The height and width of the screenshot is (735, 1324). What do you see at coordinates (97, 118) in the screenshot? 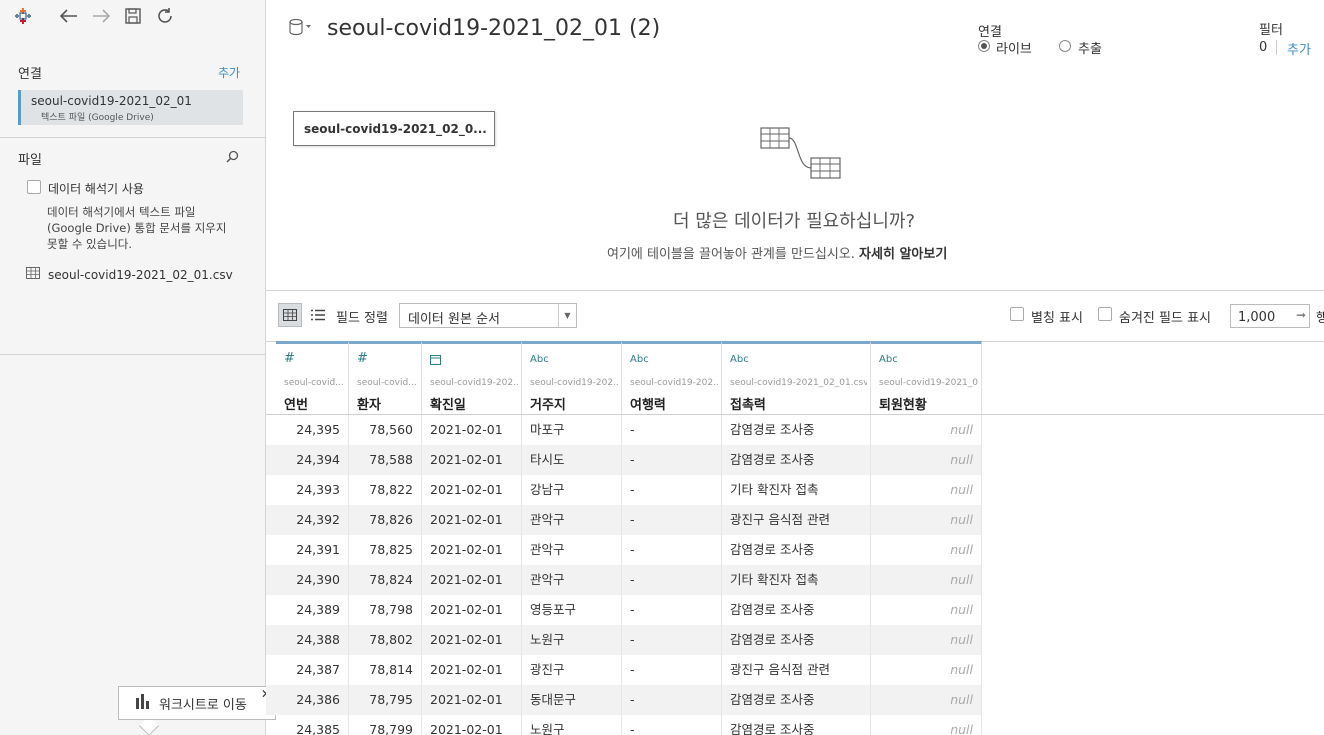
I see `connection-type: 텍스트 파일 (Google Drive)` at bounding box center [97, 118].